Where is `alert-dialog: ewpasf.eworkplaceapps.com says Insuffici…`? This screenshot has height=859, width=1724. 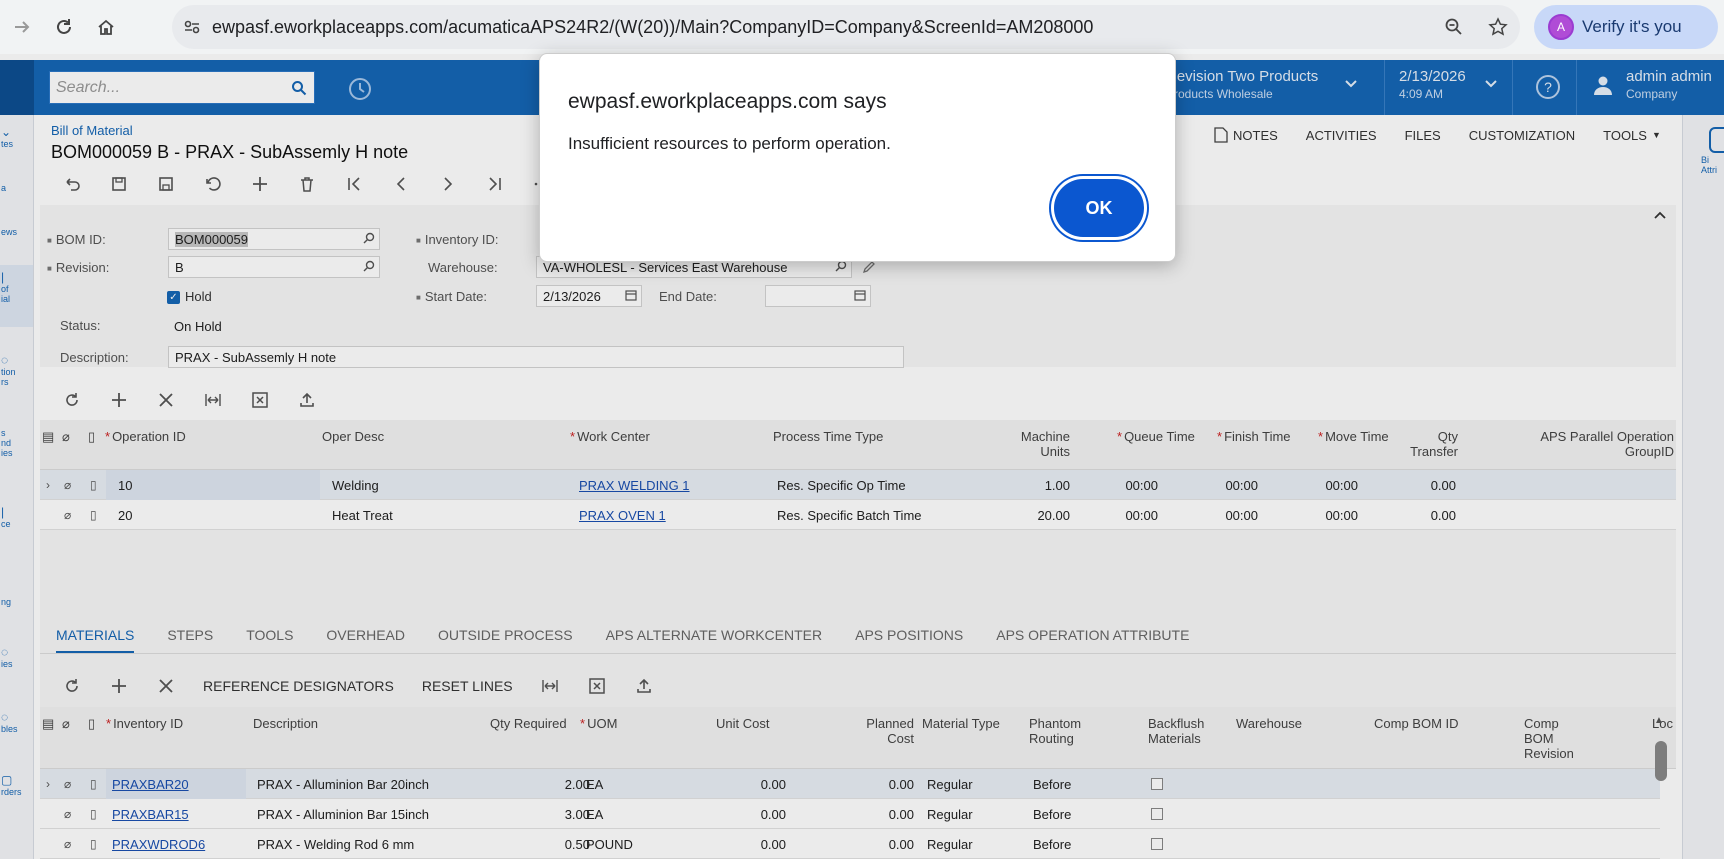
alert-dialog: ewpasf.eworkplaceapps.com says Insuffici… is located at coordinates (857, 157).